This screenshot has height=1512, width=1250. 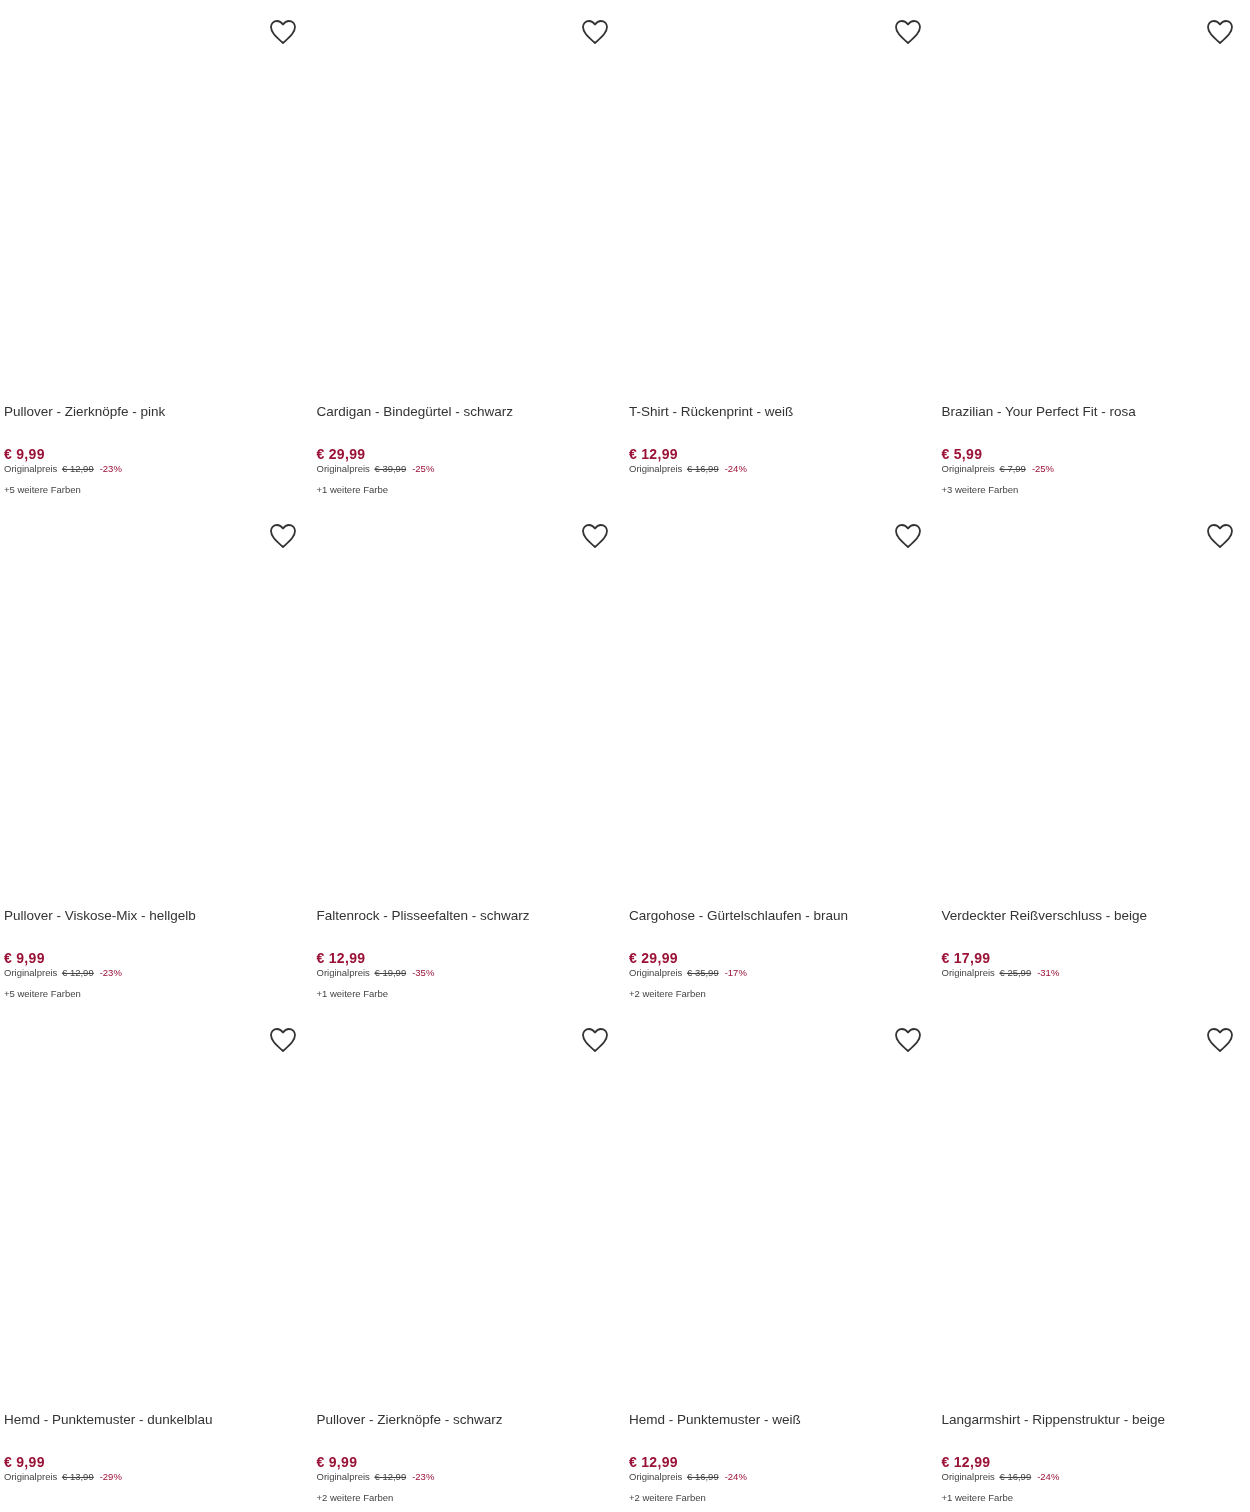 I want to click on product-title: Pullover - Zierknöpfe - schwarz, so click(x=470, y=1420).